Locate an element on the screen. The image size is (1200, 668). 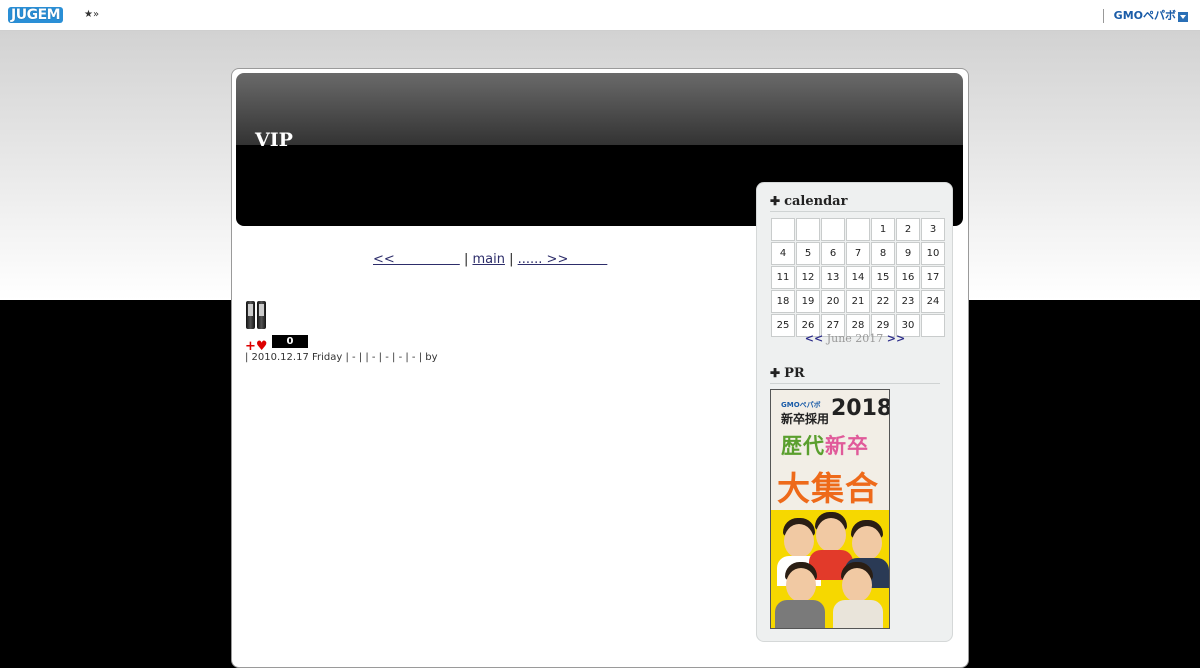
calendar-day: 18 is located at coordinates (783, 301).